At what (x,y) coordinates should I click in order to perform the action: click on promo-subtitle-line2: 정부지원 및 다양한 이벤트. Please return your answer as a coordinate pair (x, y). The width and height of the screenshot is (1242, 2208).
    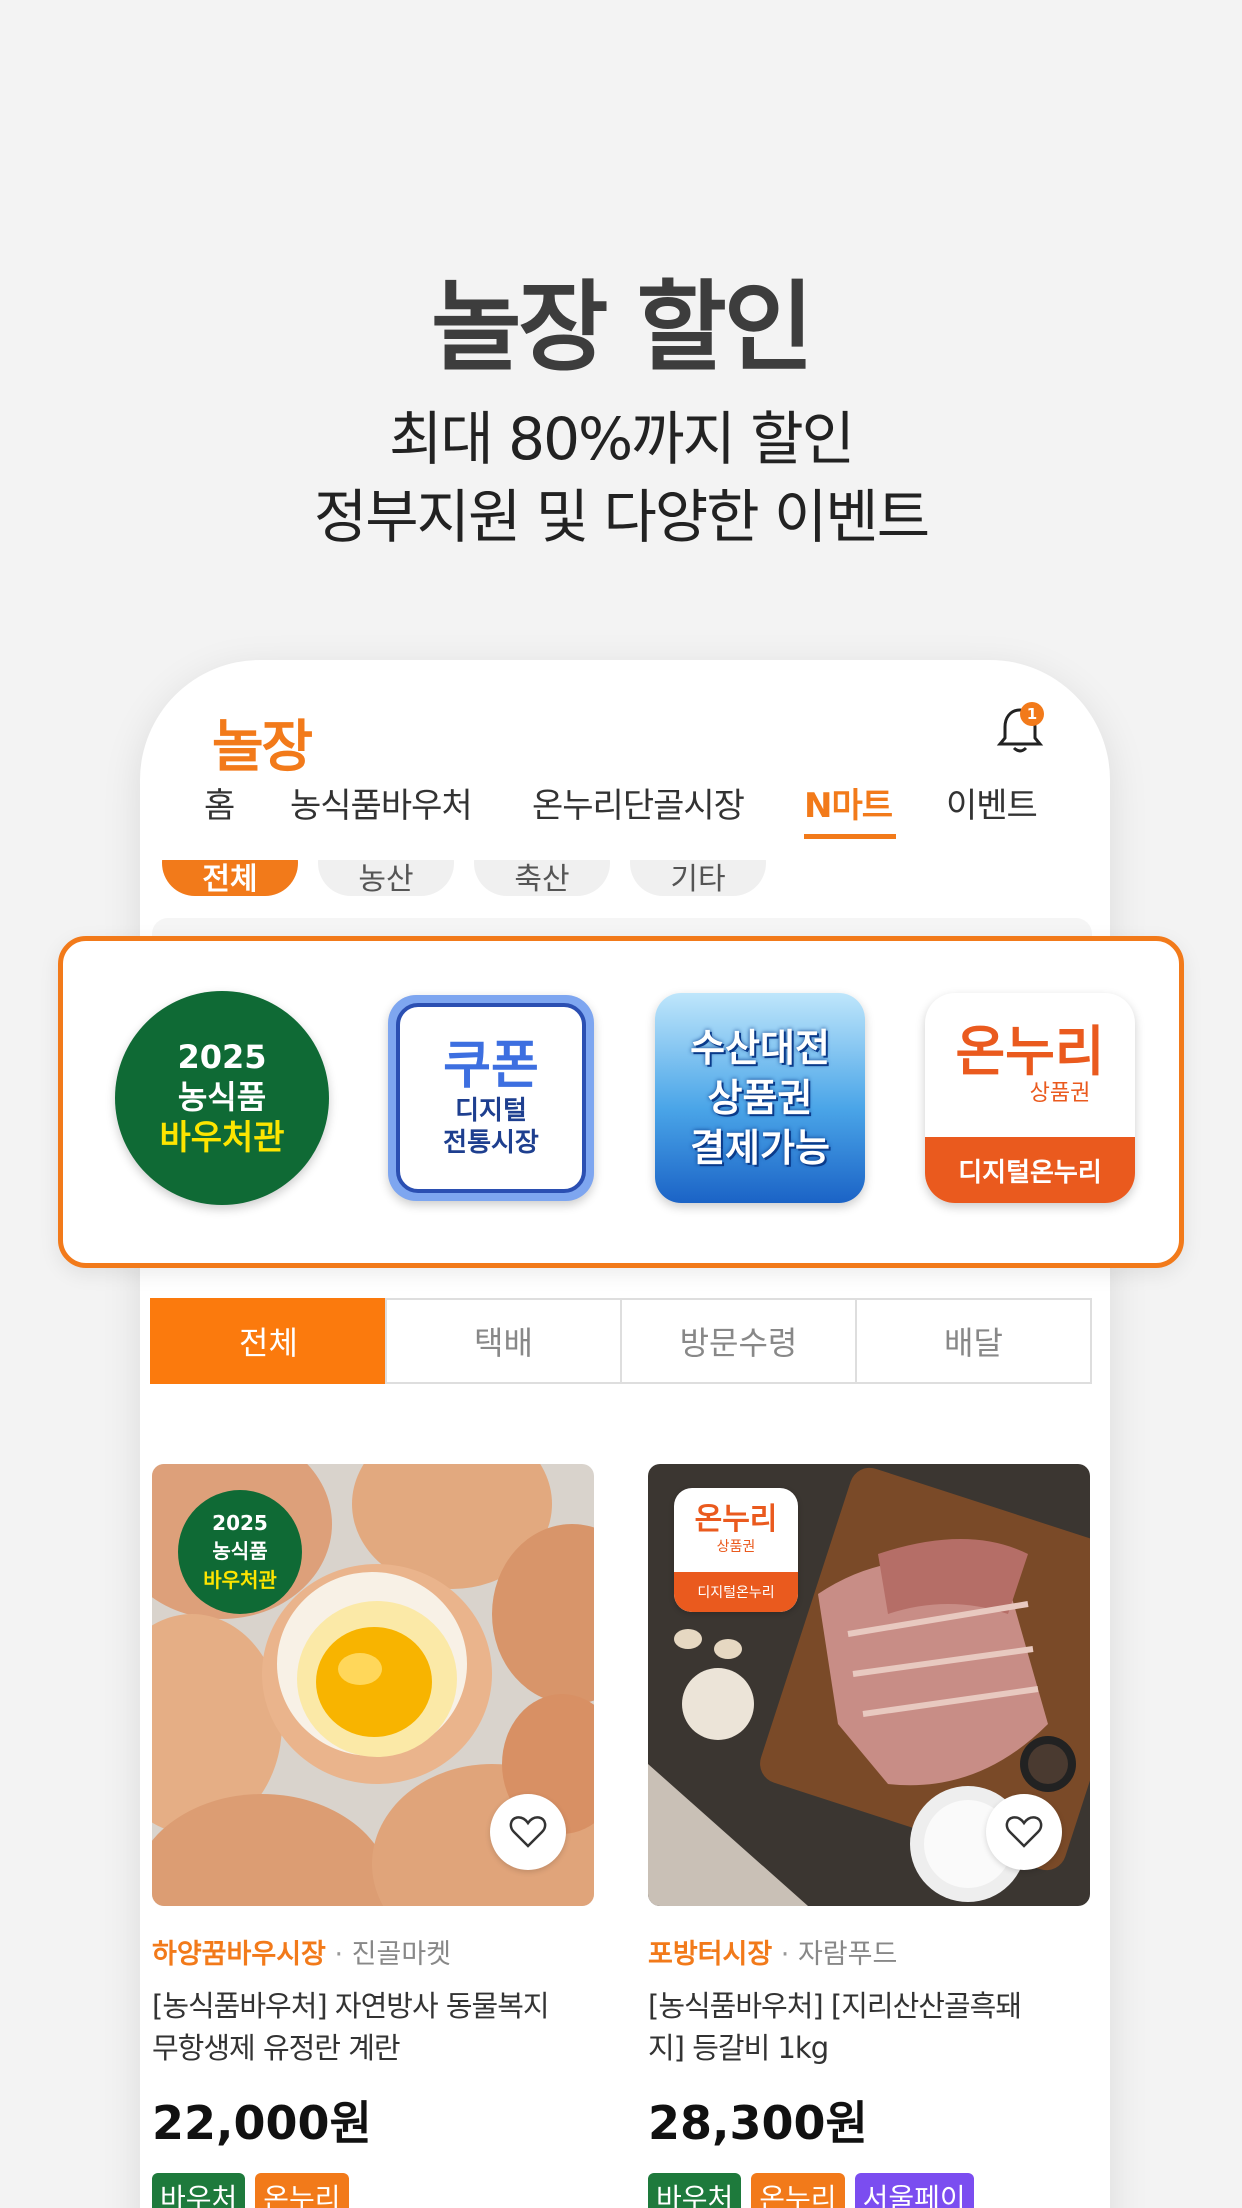
    Looking at the image, I should click on (621, 517).